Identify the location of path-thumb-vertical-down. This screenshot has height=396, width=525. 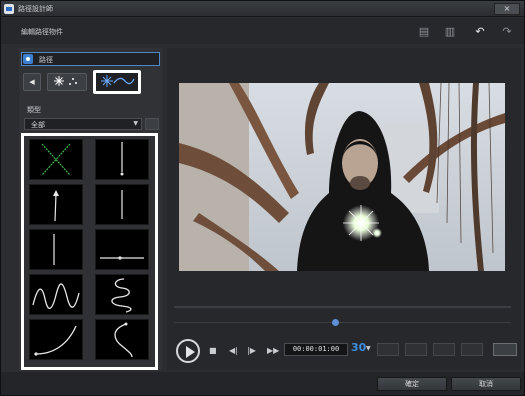
(122, 159).